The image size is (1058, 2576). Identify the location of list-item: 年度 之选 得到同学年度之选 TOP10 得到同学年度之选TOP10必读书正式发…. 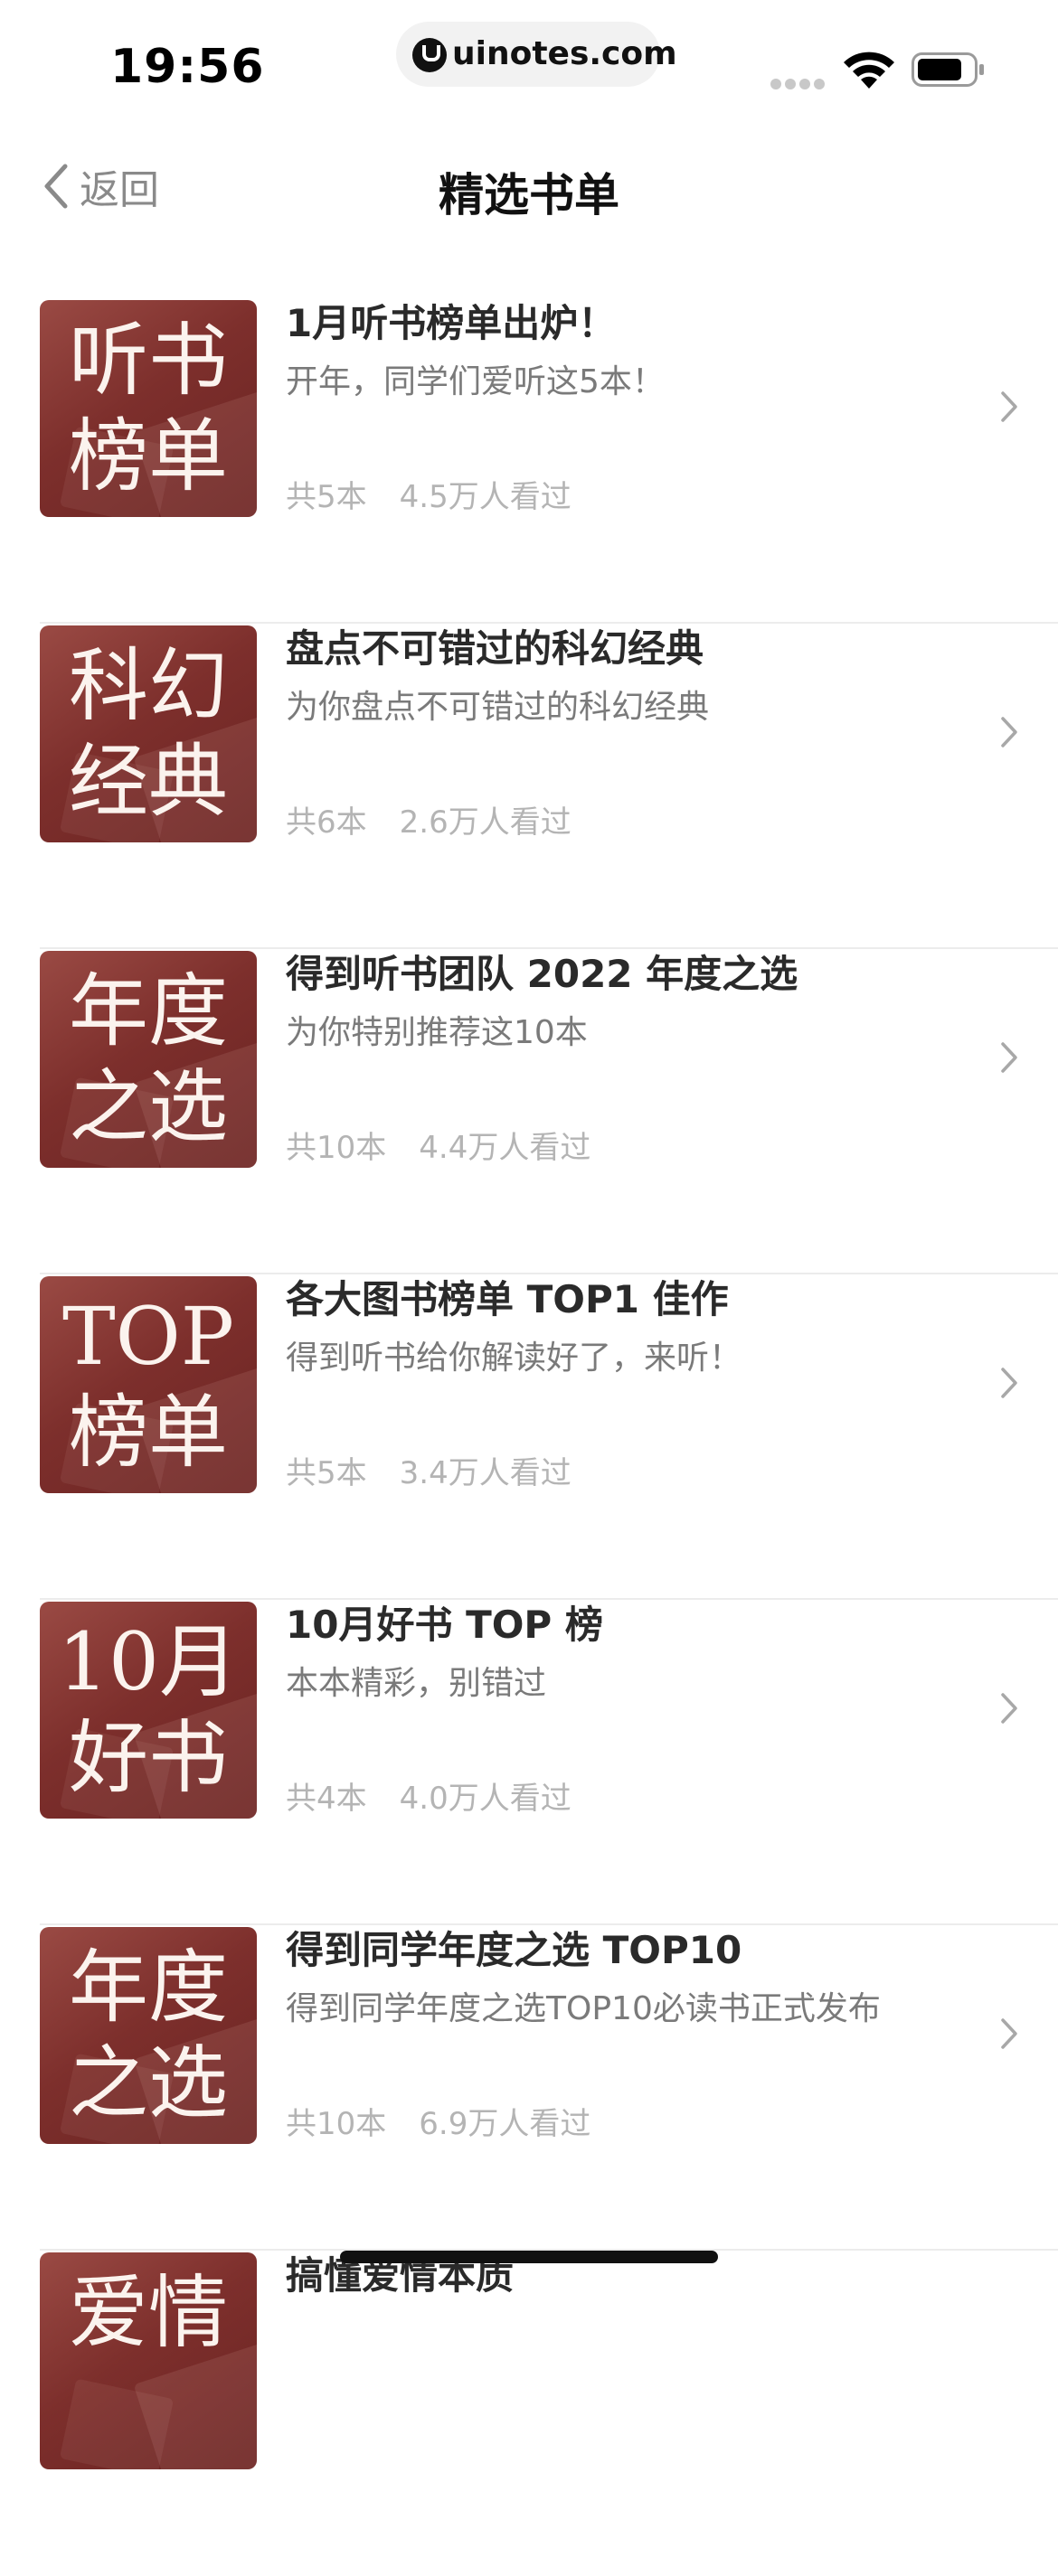
(529, 2088).